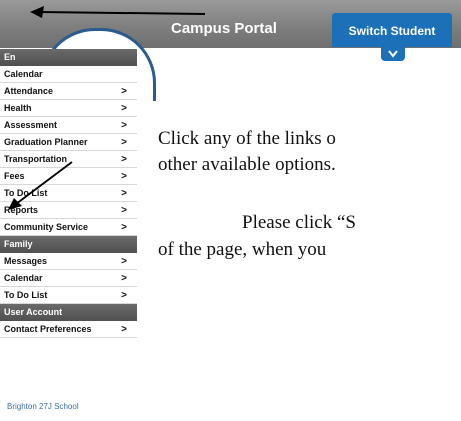  I want to click on sidebar-item-label: Assessment, so click(31, 125).